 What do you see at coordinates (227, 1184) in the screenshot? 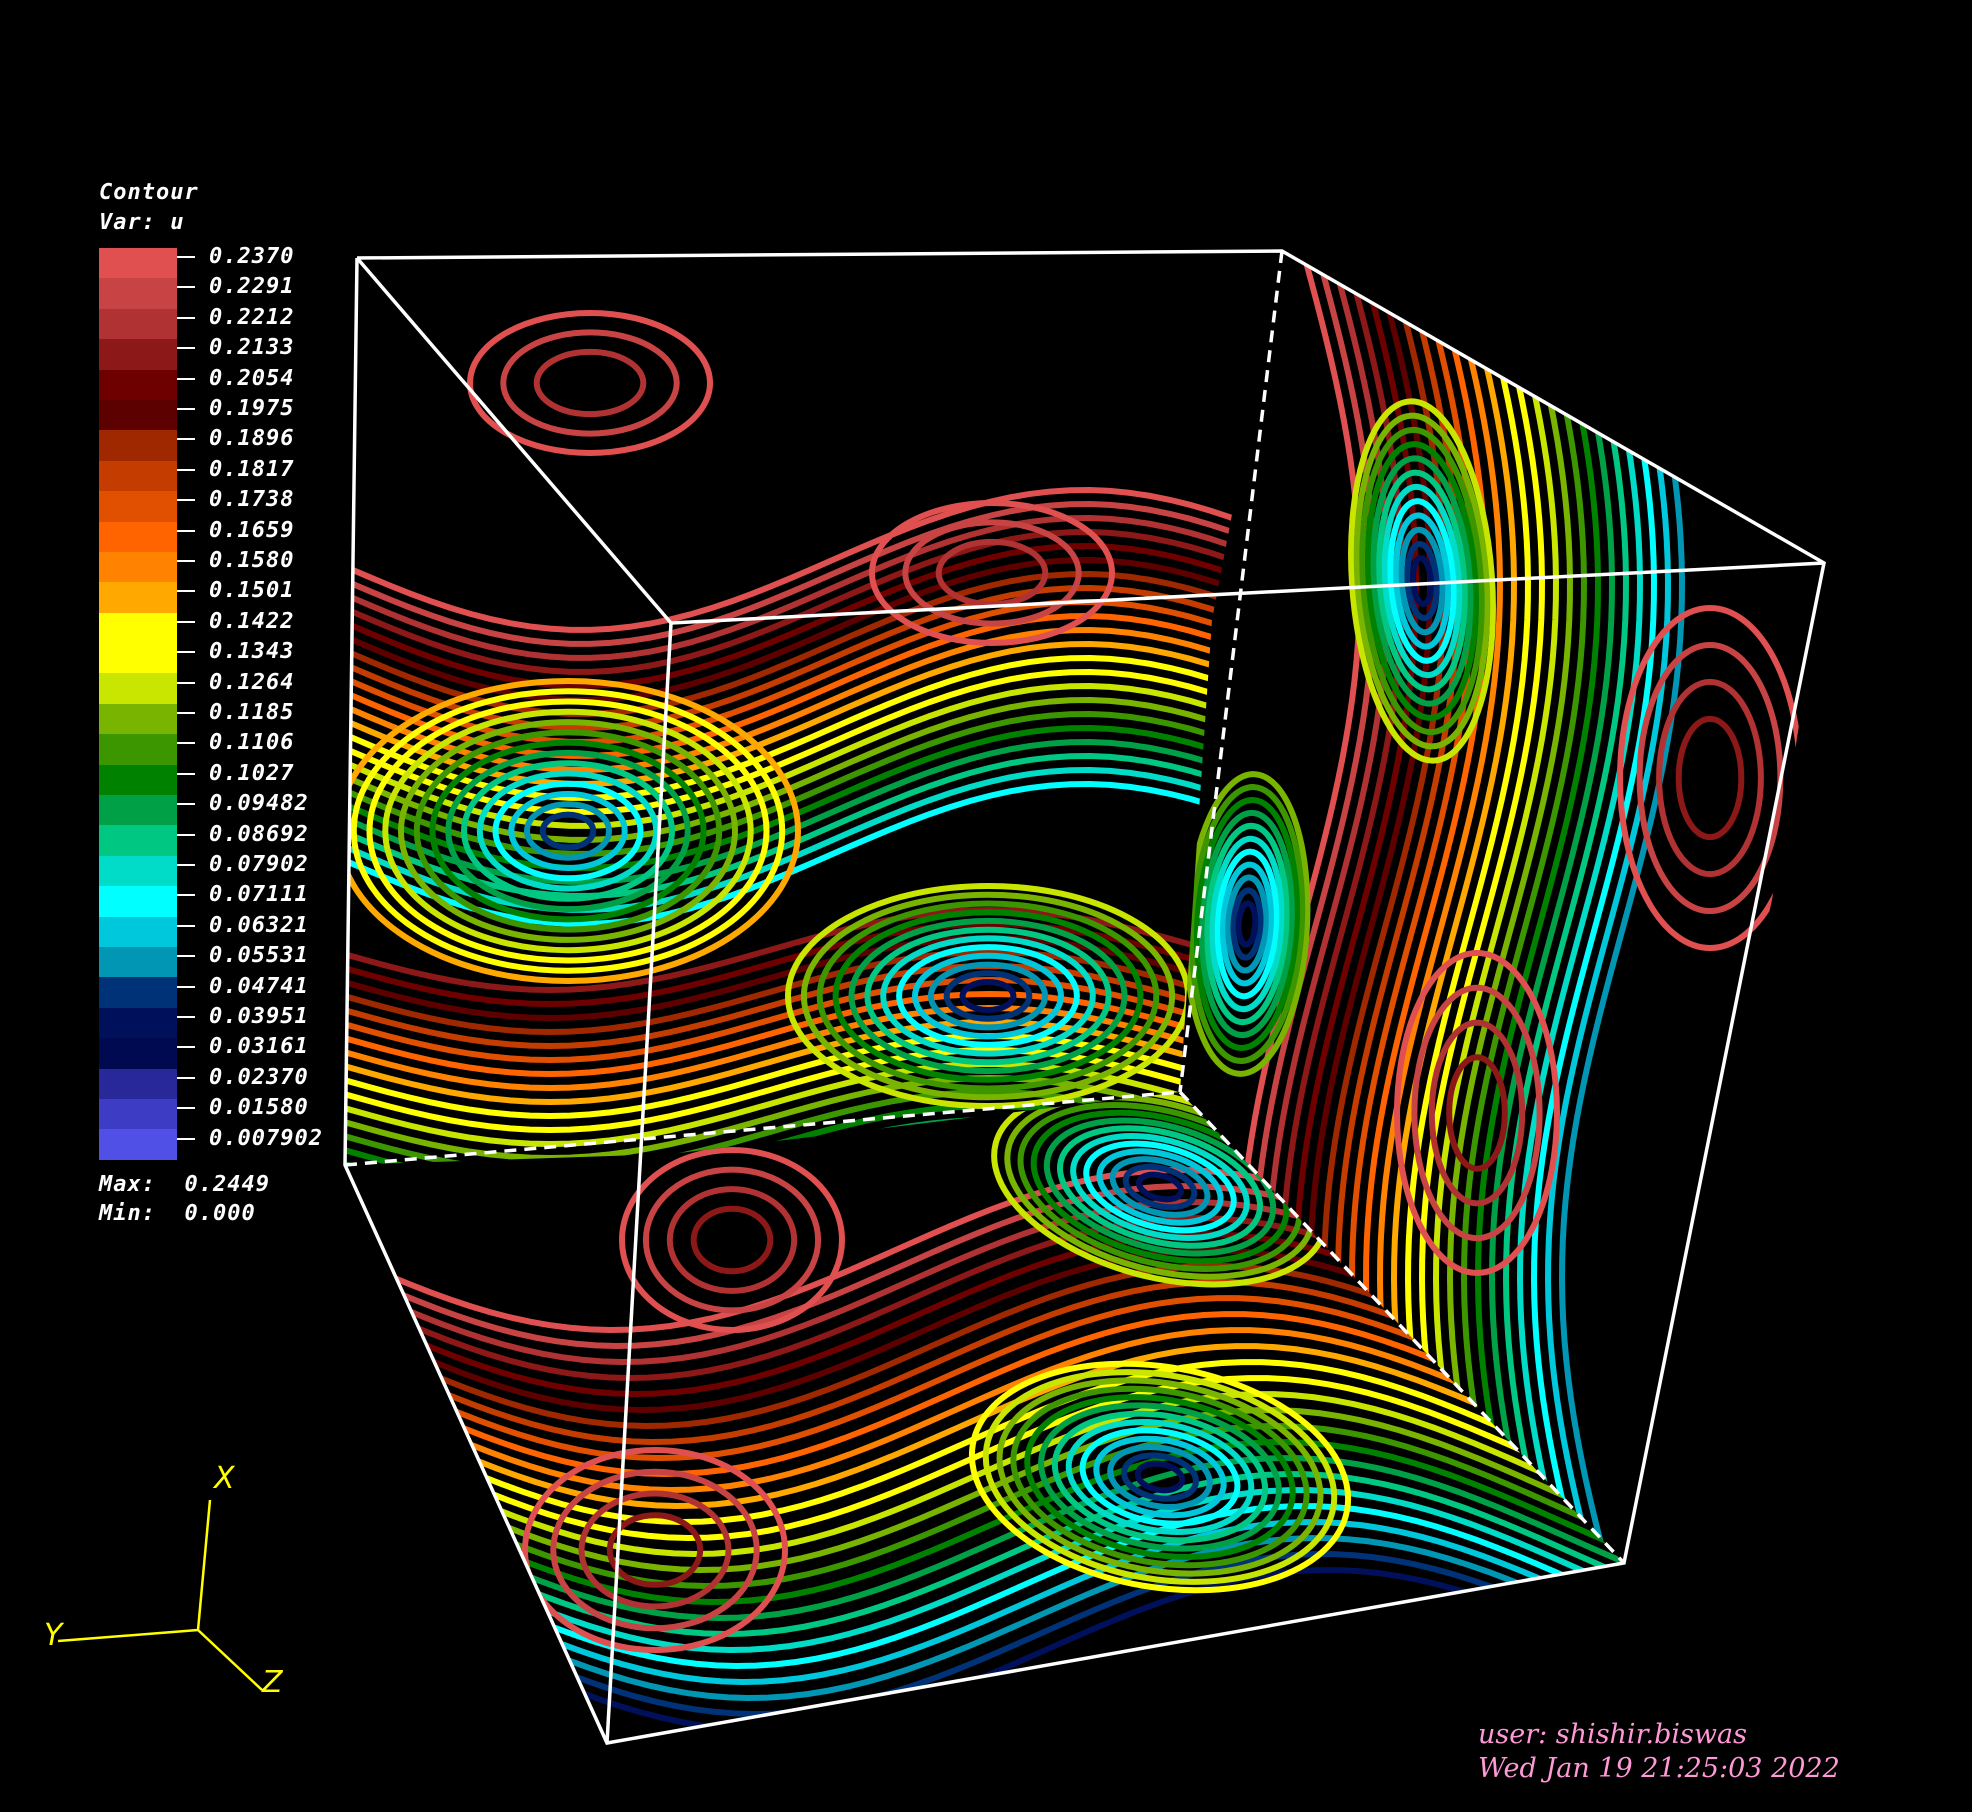
I see `max-value: 0.2449` at bounding box center [227, 1184].